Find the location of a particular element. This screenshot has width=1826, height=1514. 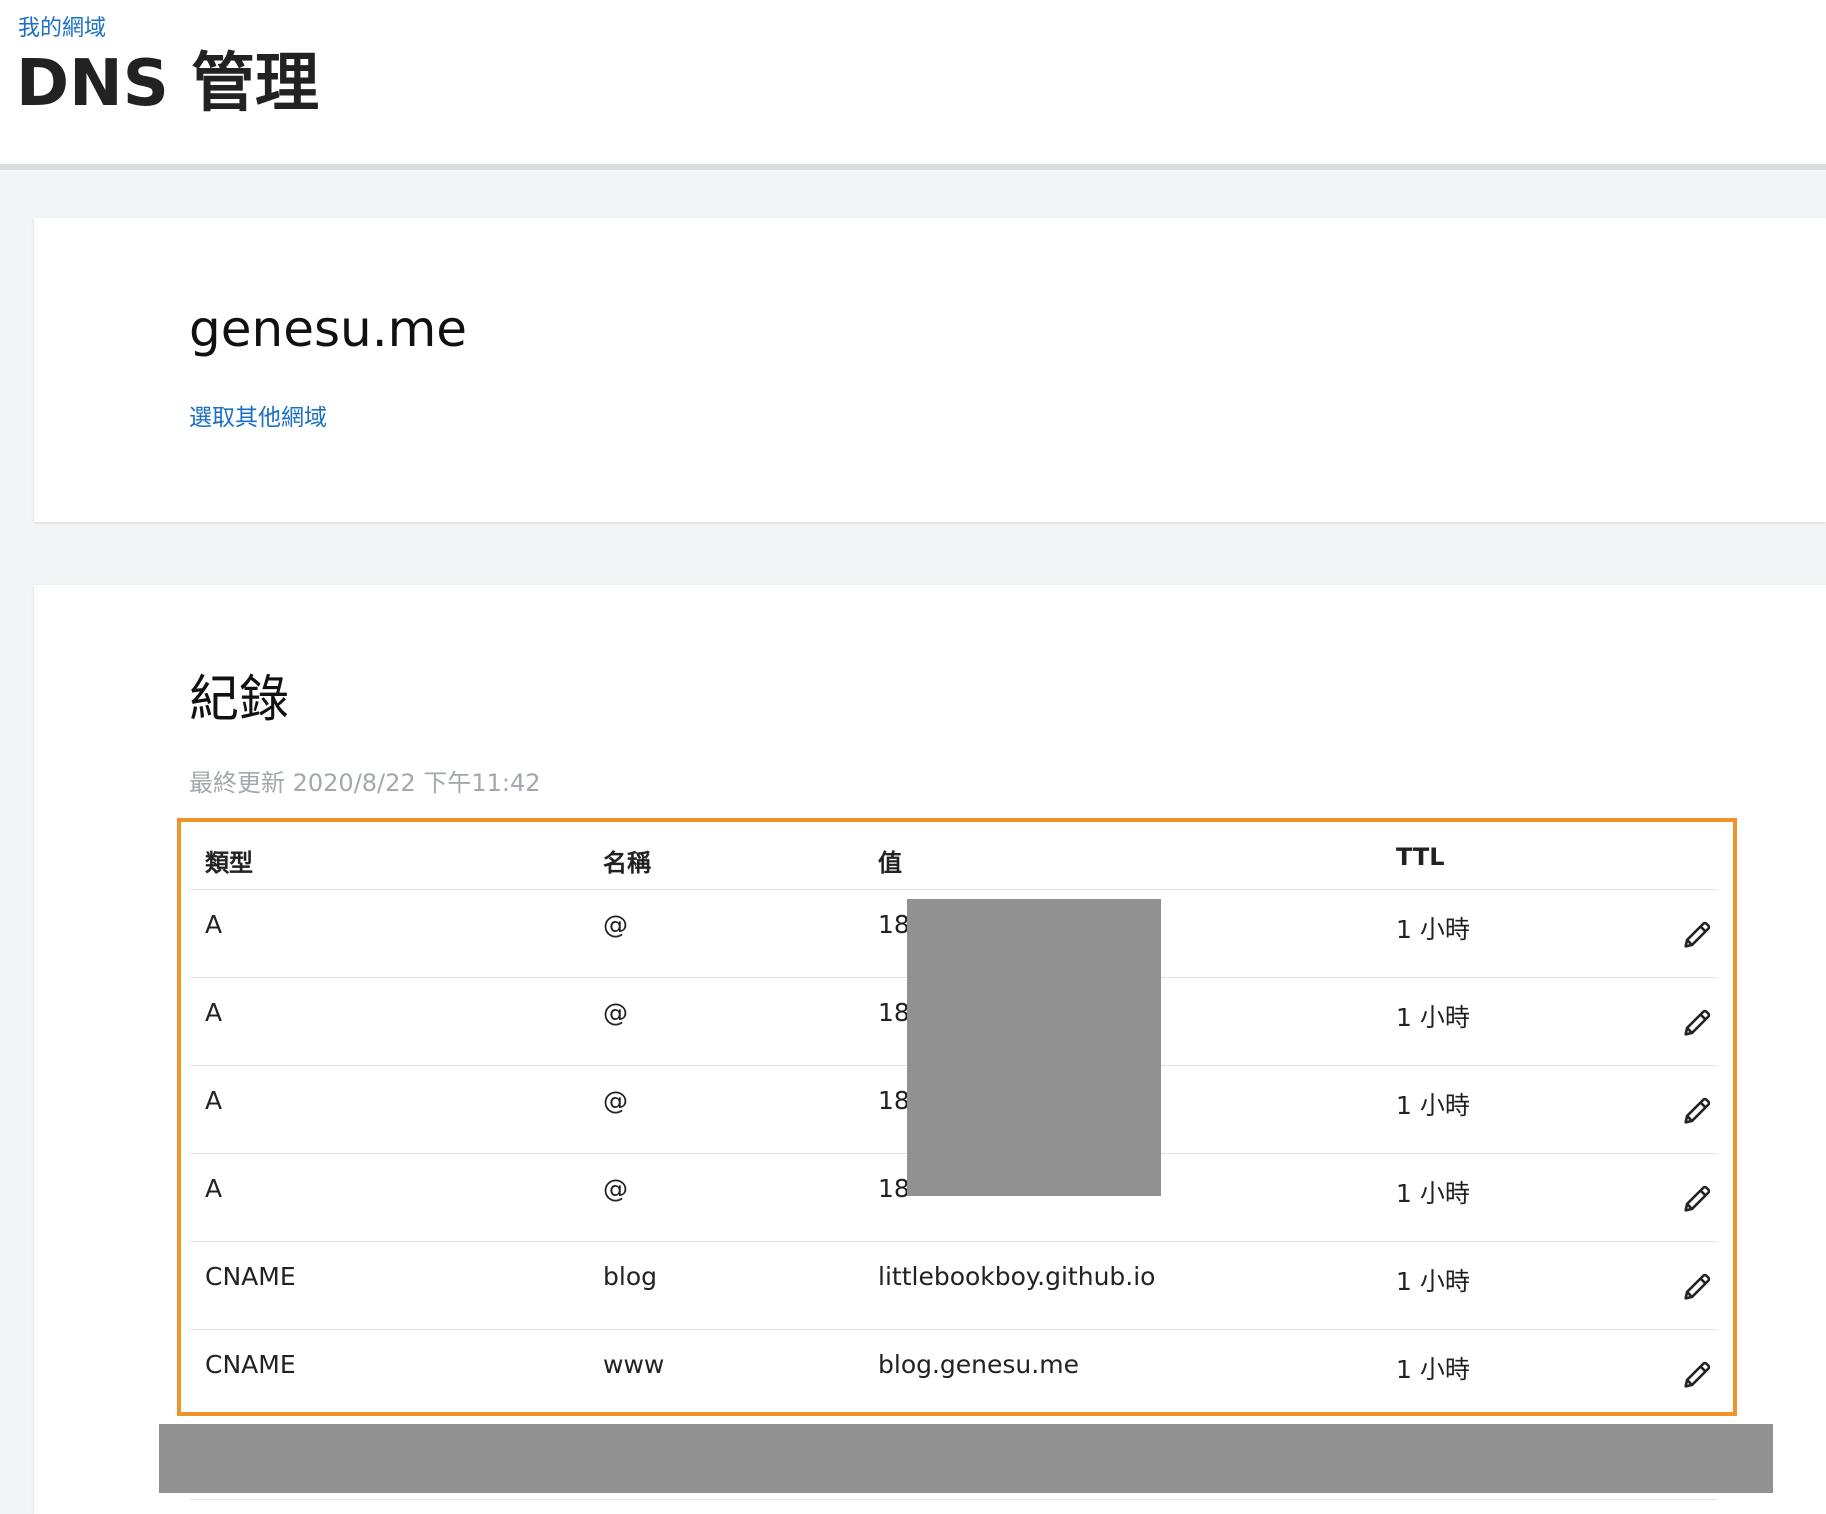

column-header-name: 名稱 is located at coordinates (627, 863).